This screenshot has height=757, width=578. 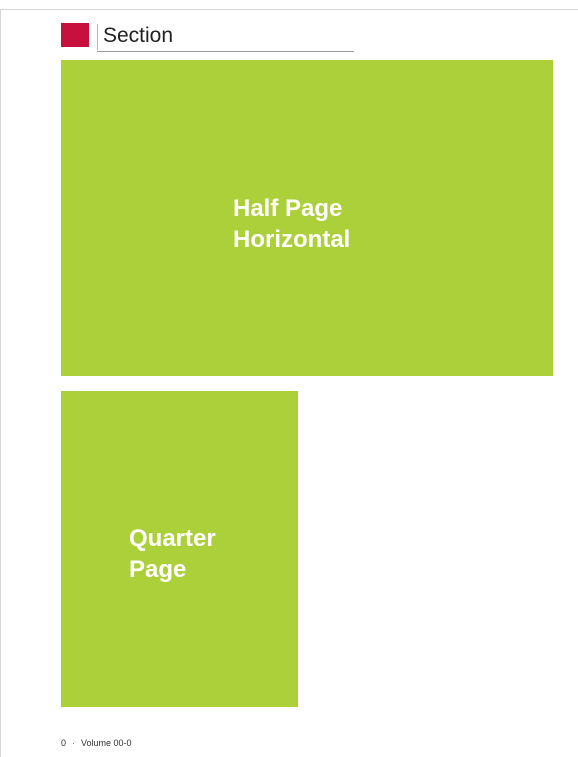 I want to click on quarter-page-ad-line2: Page, so click(x=158, y=569).